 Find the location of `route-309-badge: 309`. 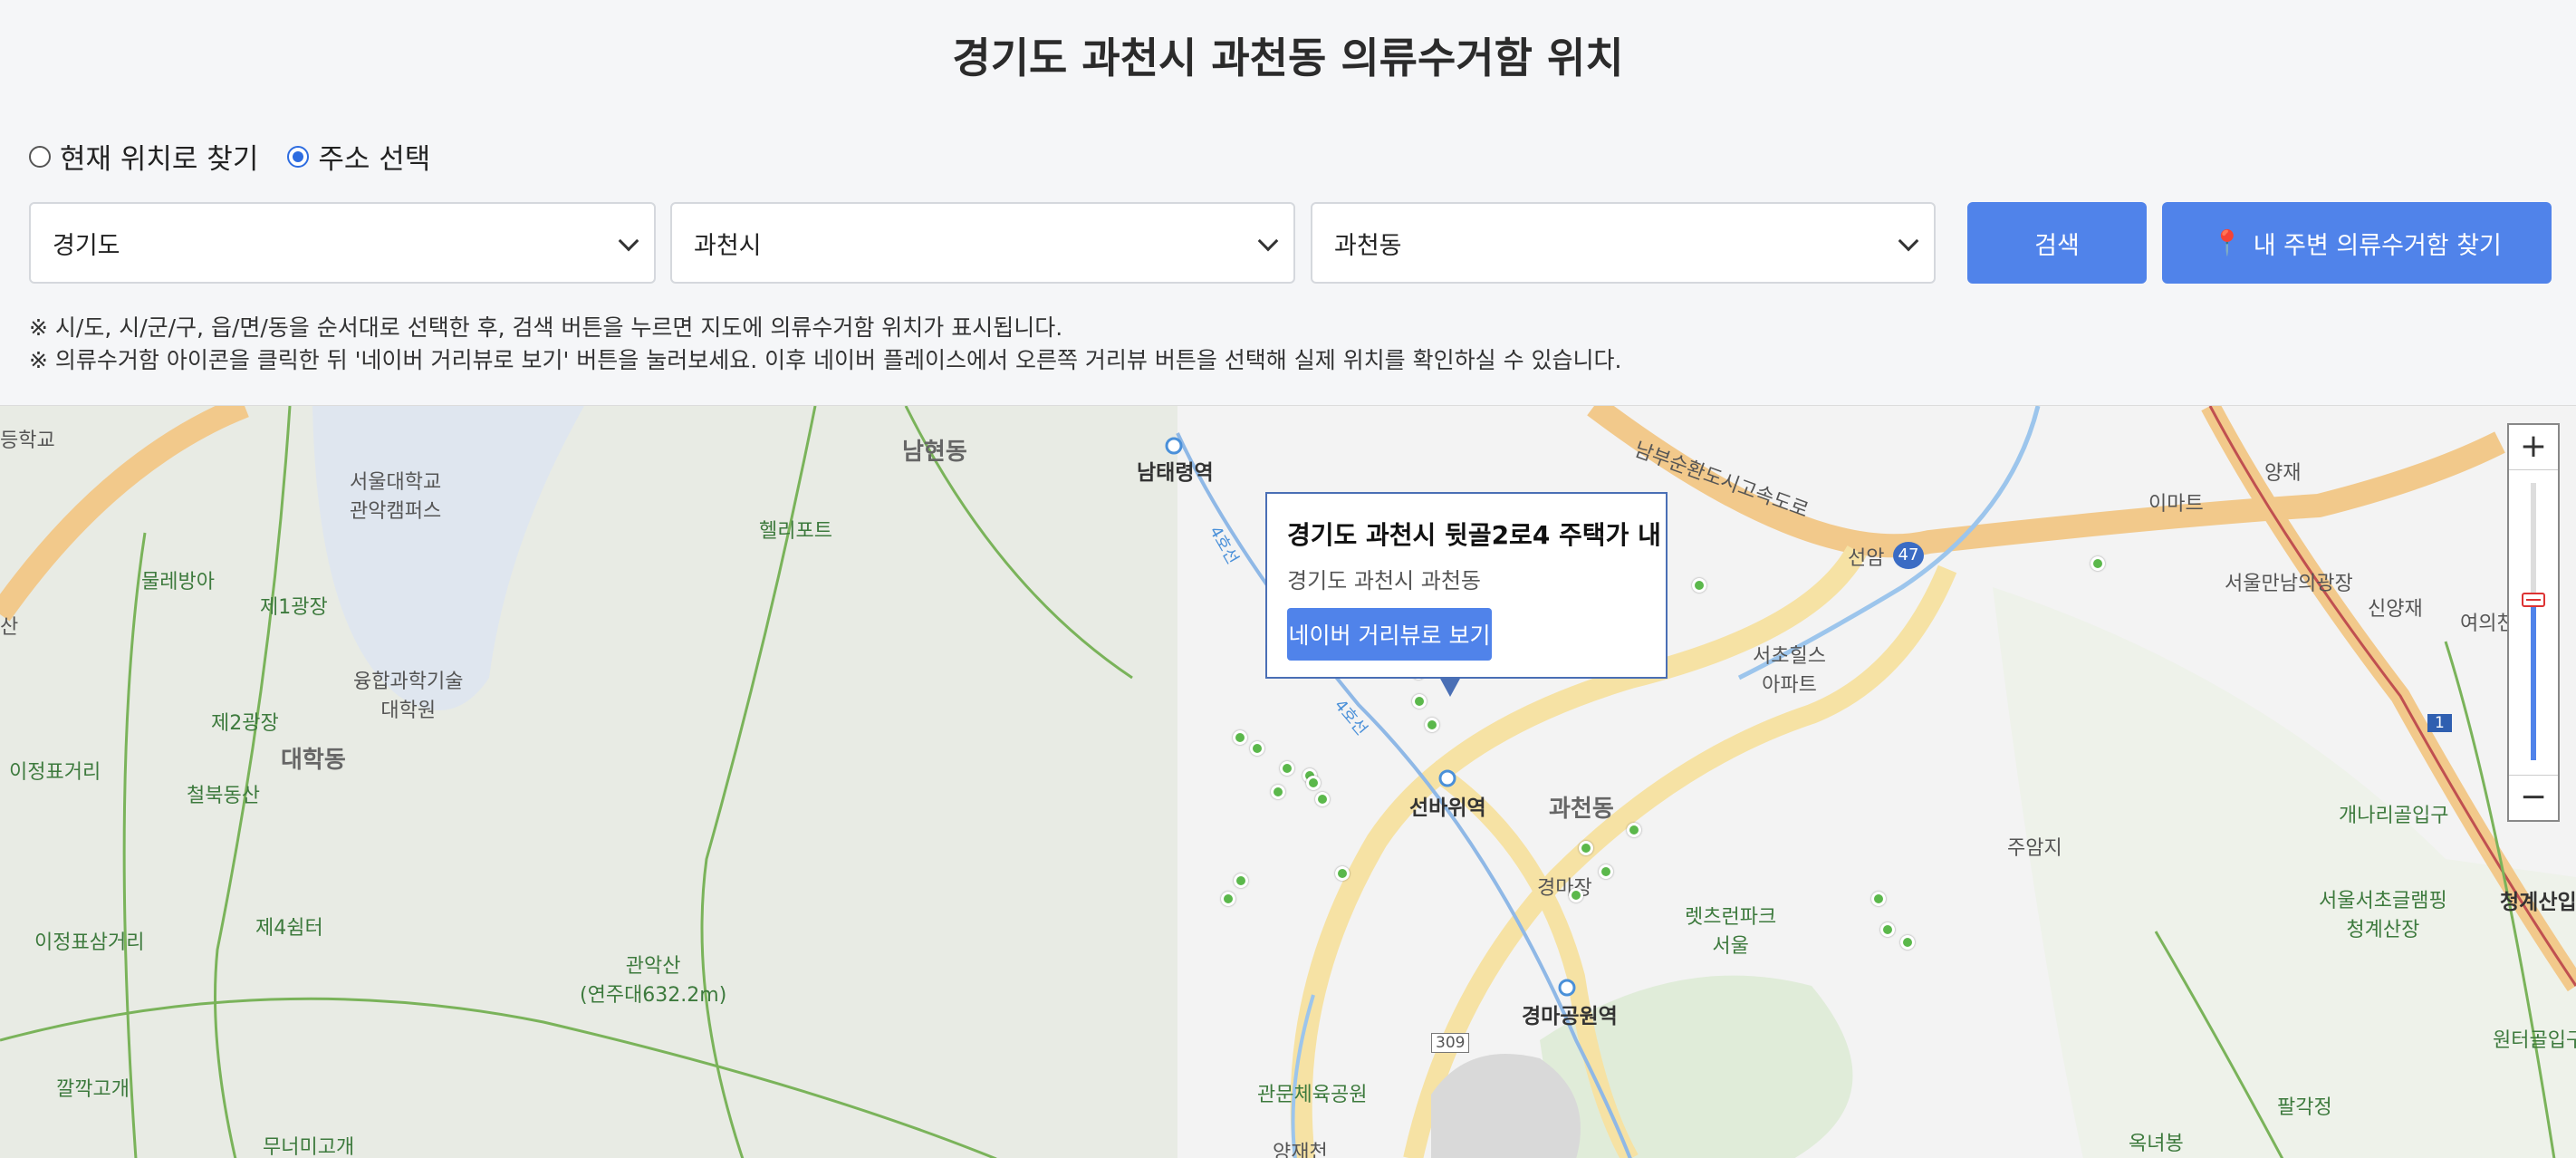

route-309-badge: 309 is located at coordinates (1450, 1043).